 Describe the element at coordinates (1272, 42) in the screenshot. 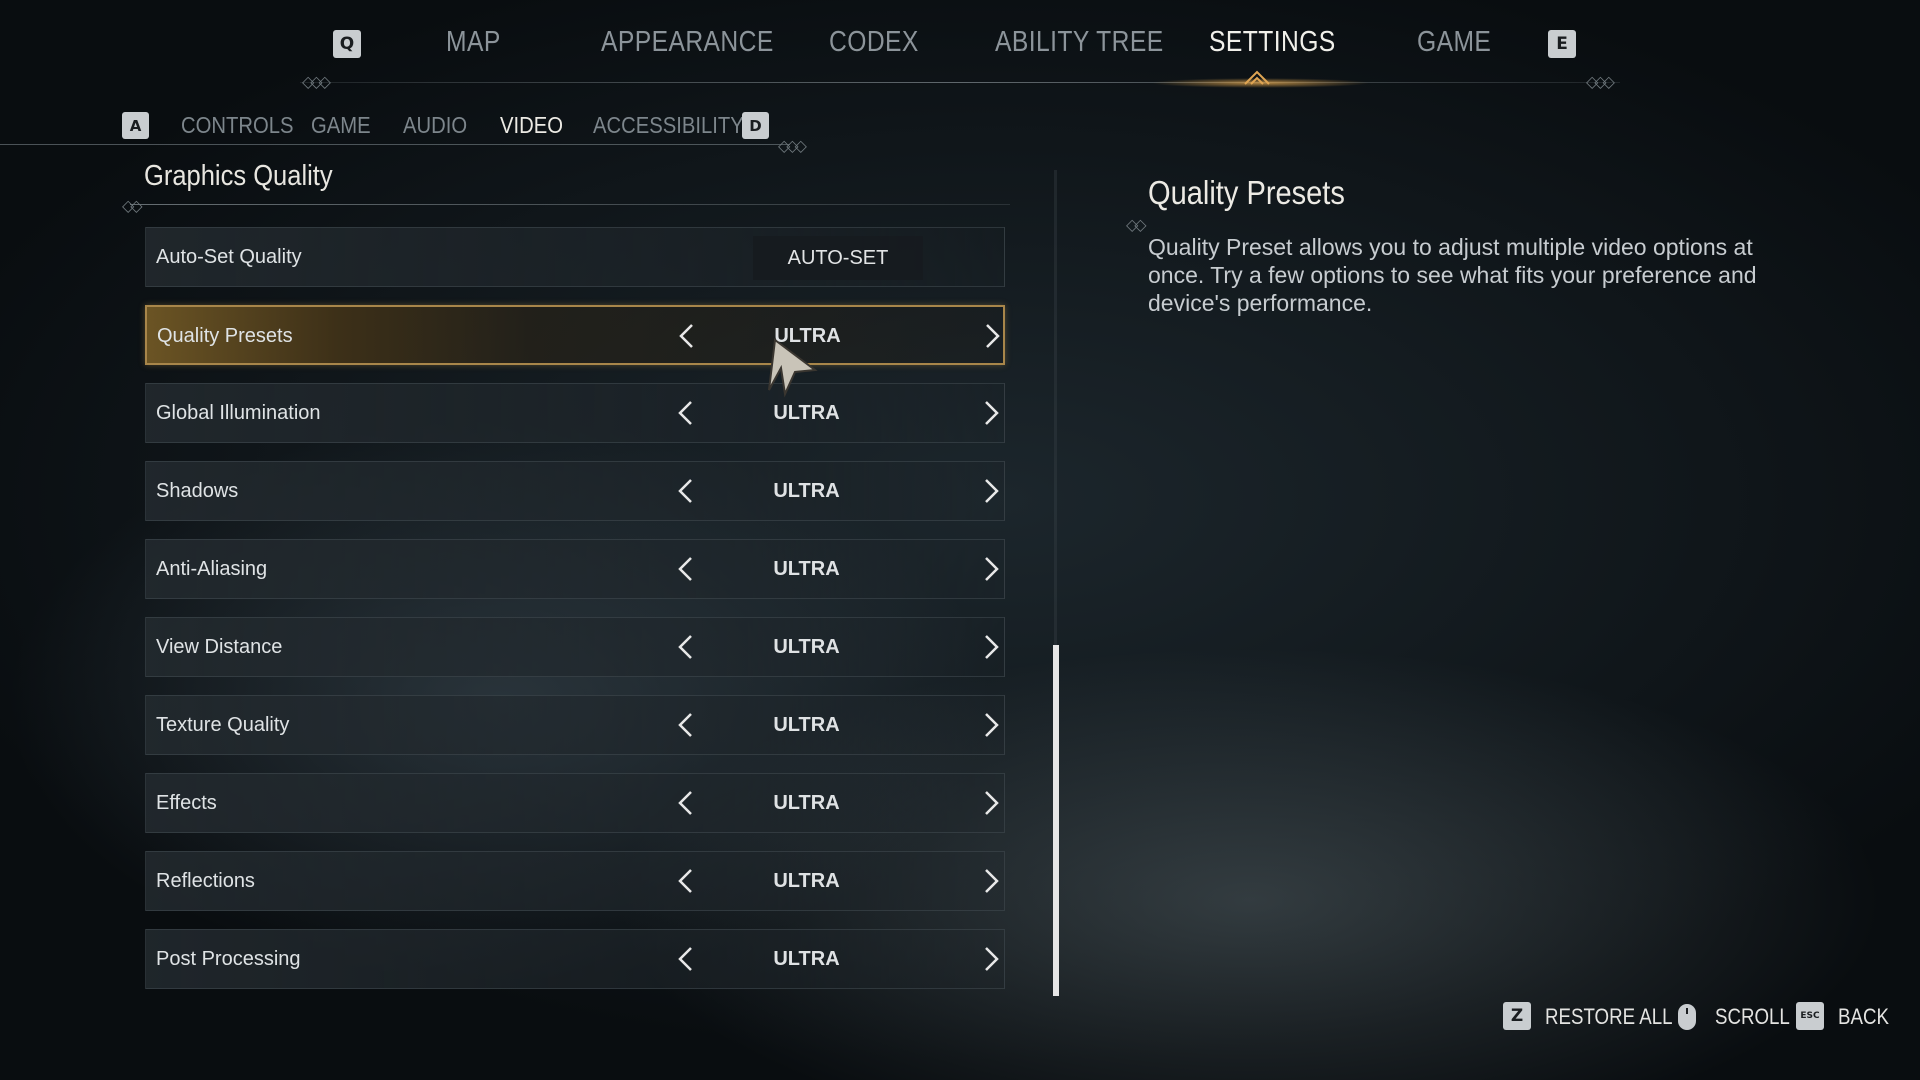

I see `tab-settings: SETTINGS` at that location.